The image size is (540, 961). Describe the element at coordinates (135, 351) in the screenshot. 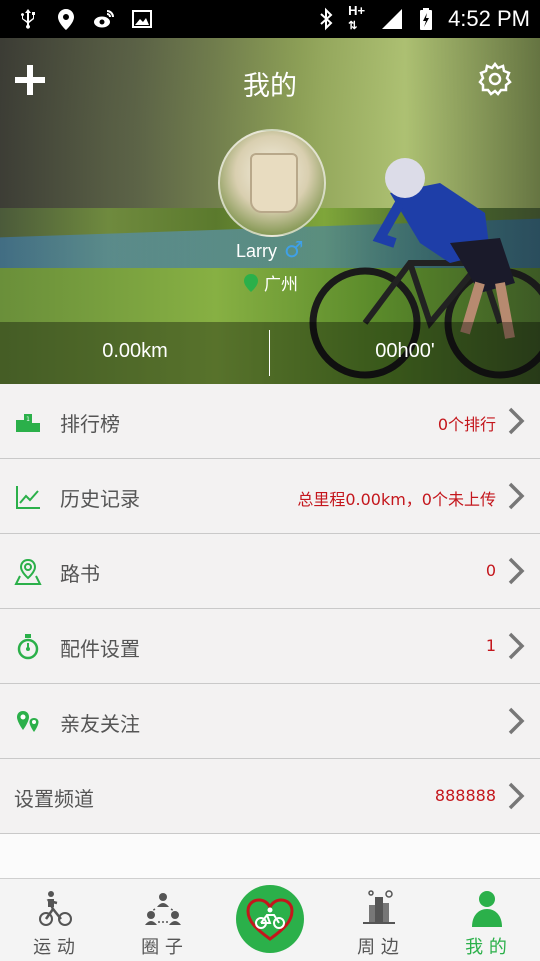

I see `total-distance: 0.00km` at that location.